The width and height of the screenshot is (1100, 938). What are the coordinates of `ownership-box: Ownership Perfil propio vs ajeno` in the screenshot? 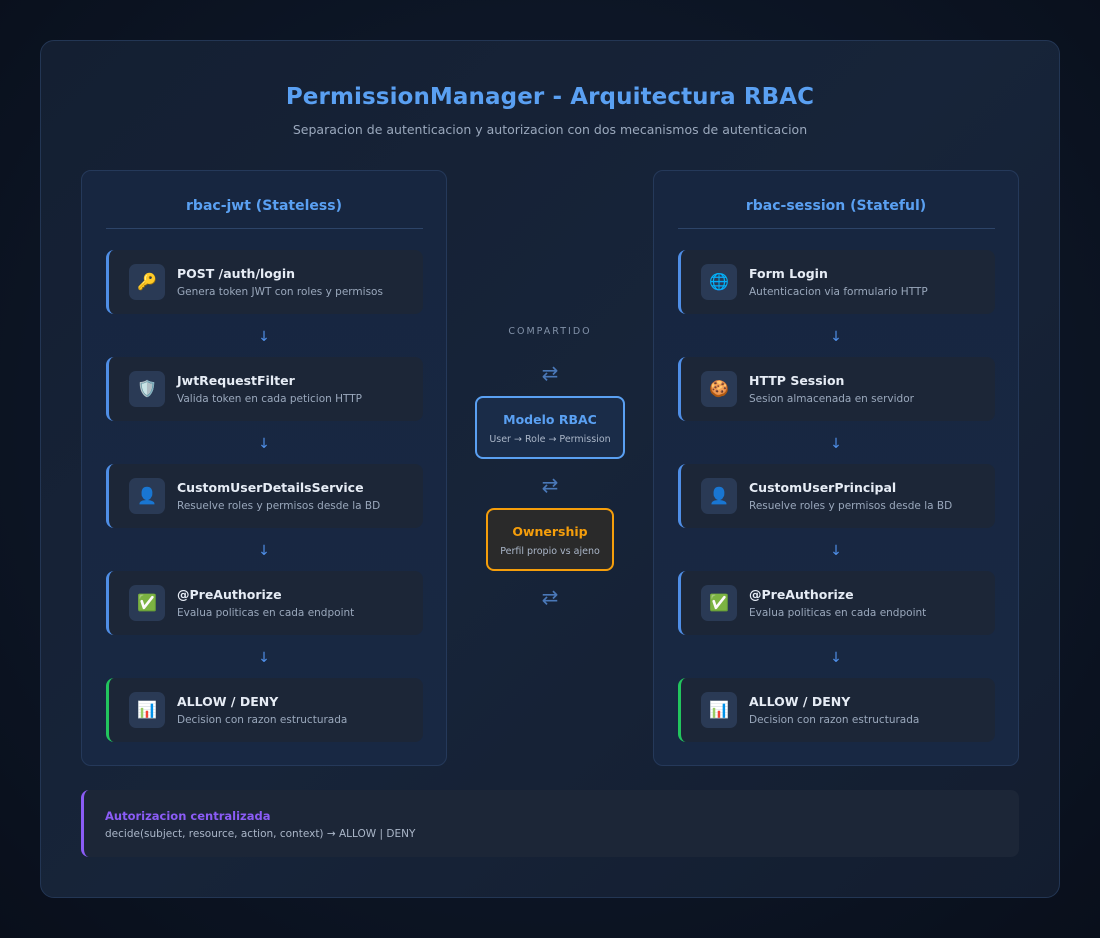 It's located at (550, 539).